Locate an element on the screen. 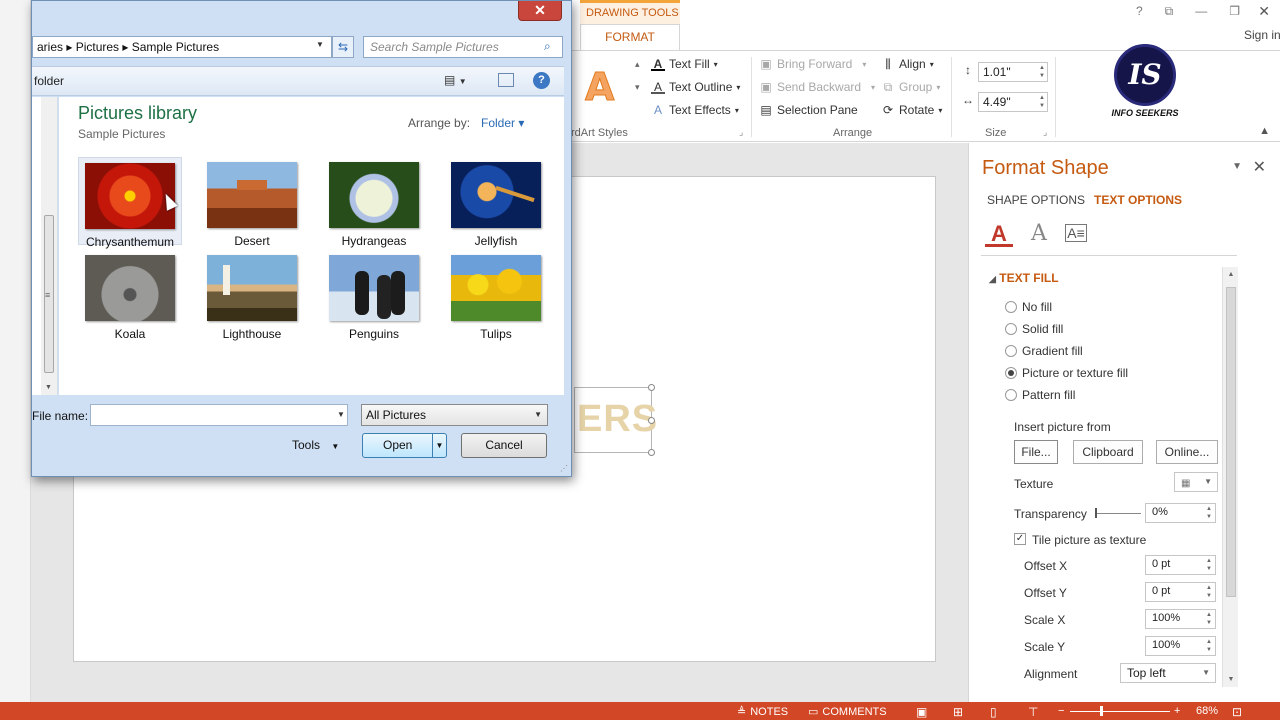 Image resolution: width=1280 pixels, height=720 pixels. text-fill-section-header: ◢ TEXT FILL is located at coordinates (1024, 278).